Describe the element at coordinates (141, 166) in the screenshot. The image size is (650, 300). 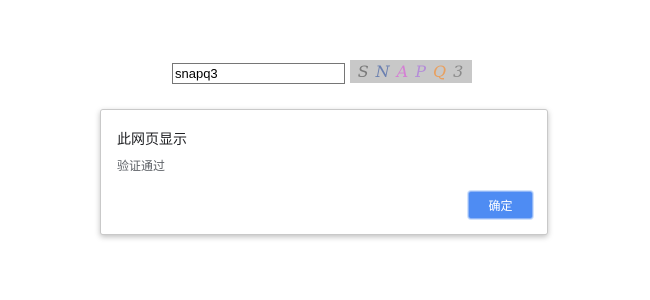
I see `dialog-message: 验证通过` at that location.